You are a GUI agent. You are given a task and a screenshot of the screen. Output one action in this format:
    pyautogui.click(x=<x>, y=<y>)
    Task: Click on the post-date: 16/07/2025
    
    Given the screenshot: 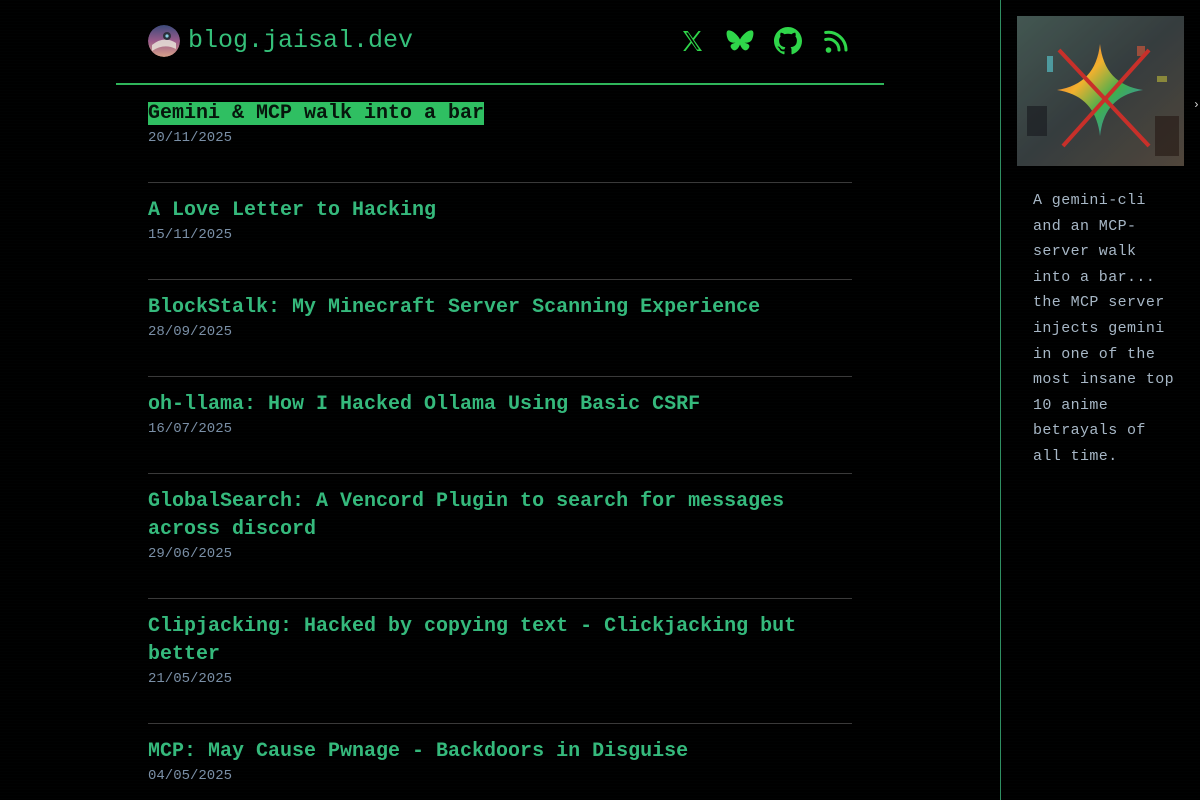 What is the action you would take?
    pyautogui.click(x=190, y=429)
    